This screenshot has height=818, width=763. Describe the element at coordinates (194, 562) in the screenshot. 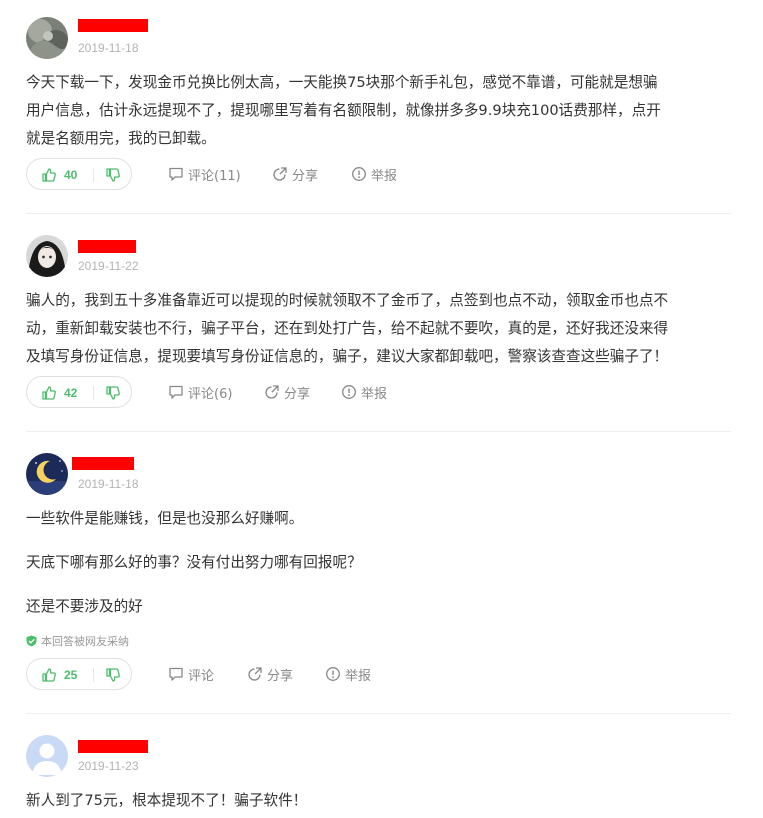

I see `answer-paragraph: 天底下哪有那么好的事？没有付出努力哪有回报呢？` at that location.